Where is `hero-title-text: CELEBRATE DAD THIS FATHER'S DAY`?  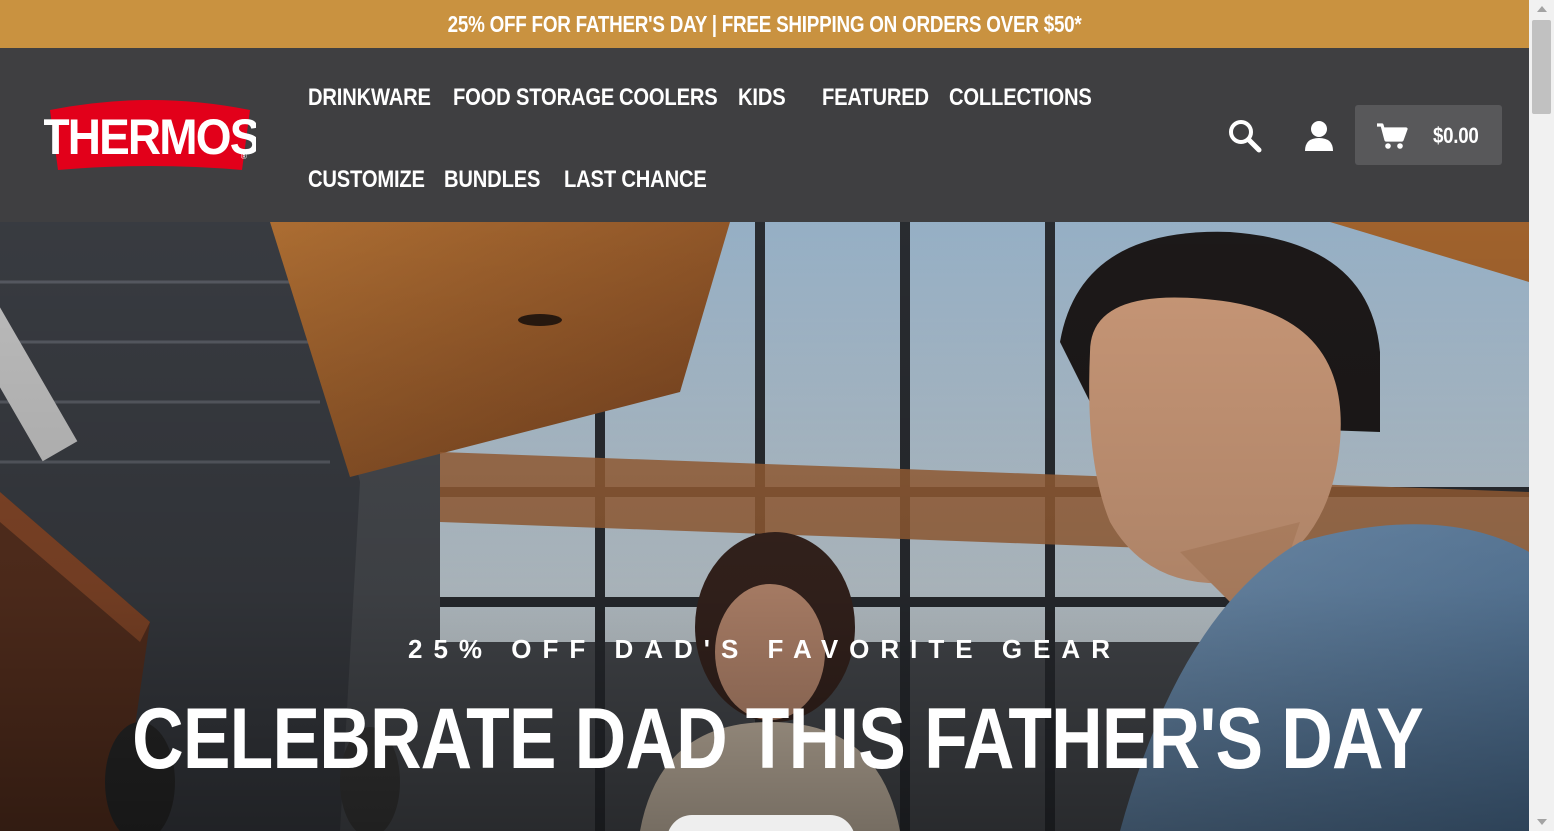
hero-title-text: CELEBRATE DAD THIS FATHER'S DAY is located at coordinates (778, 739).